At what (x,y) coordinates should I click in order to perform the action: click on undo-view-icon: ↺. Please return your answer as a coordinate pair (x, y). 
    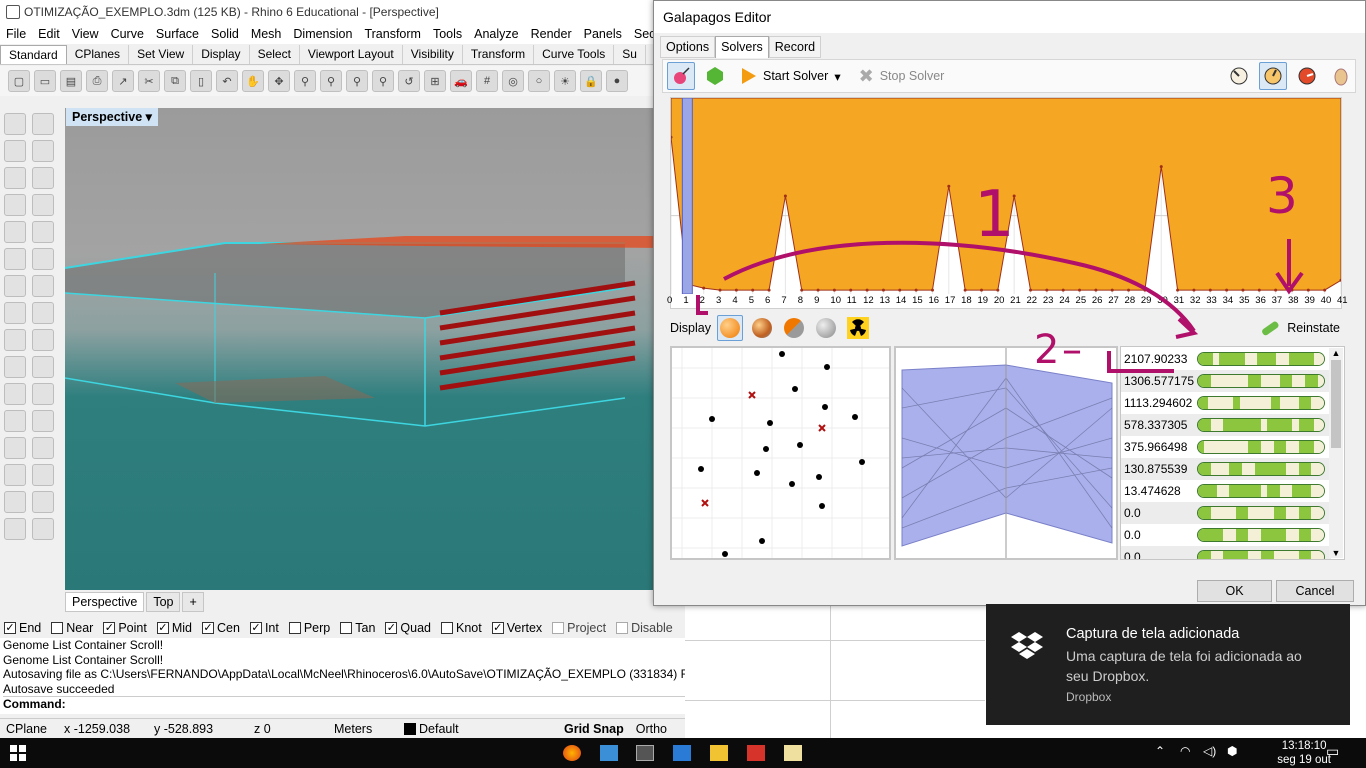
    Looking at the image, I should click on (409, 81).